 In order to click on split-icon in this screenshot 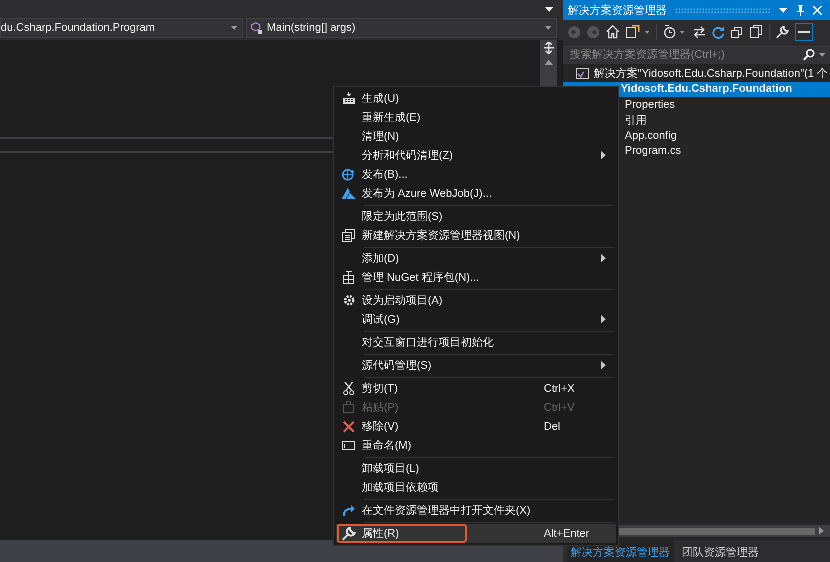, I will do `click(548, 48)`.